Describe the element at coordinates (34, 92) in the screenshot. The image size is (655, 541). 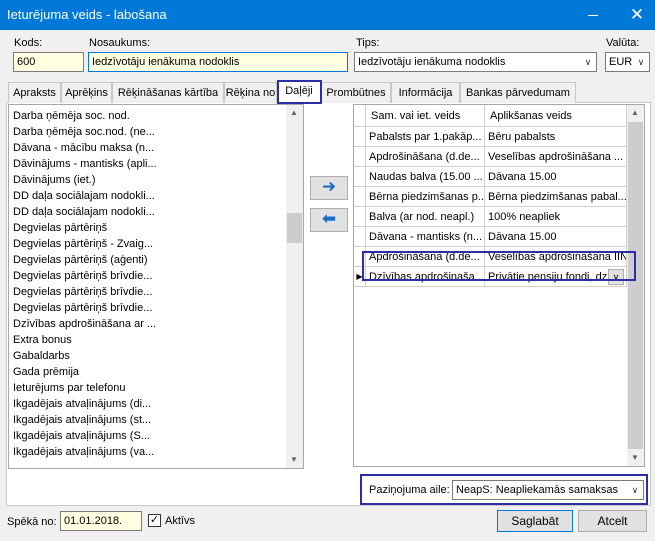
I see `tab-apraksts: Apraksts` at that location.